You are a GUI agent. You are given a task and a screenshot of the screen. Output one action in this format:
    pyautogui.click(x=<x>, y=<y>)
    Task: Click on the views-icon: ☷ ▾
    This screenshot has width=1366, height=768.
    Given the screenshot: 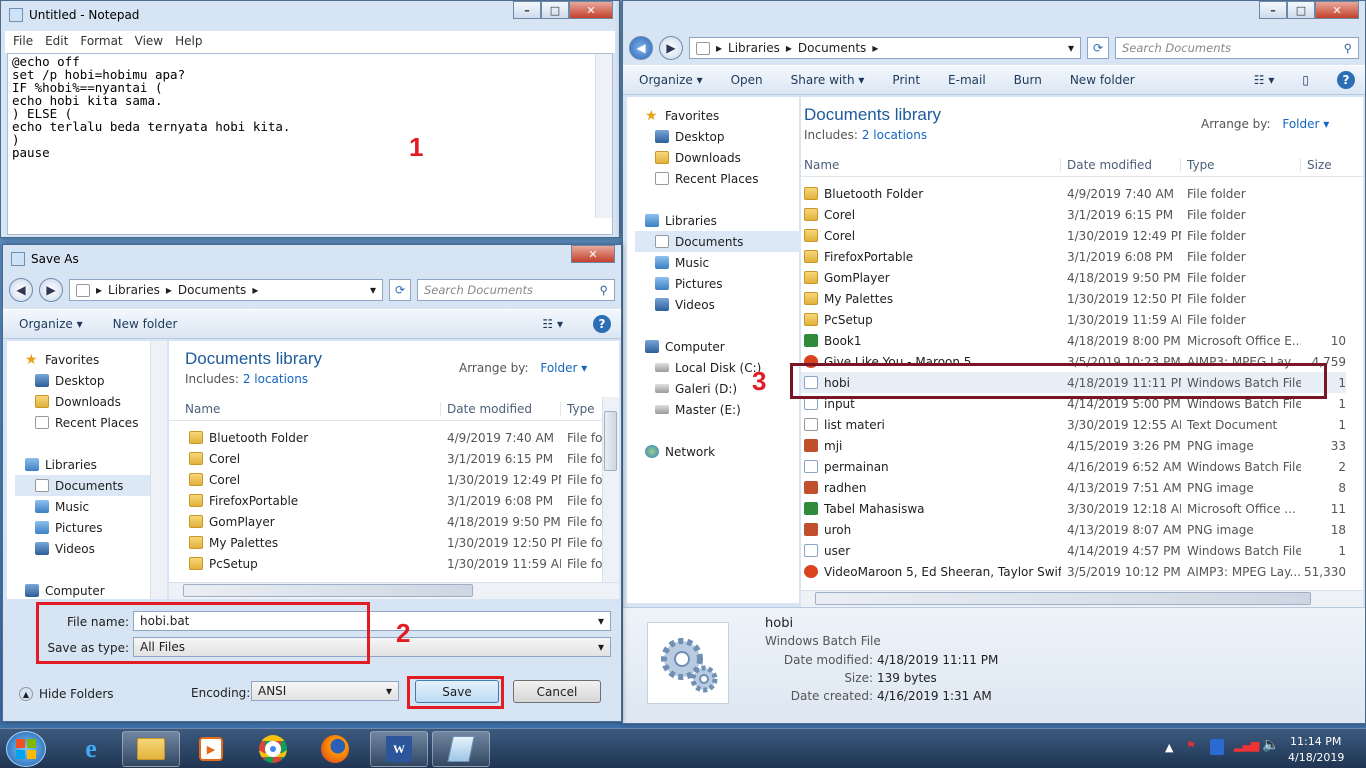 What is the action you would take?
    pyautogui.click(x=1264, y=80)
    